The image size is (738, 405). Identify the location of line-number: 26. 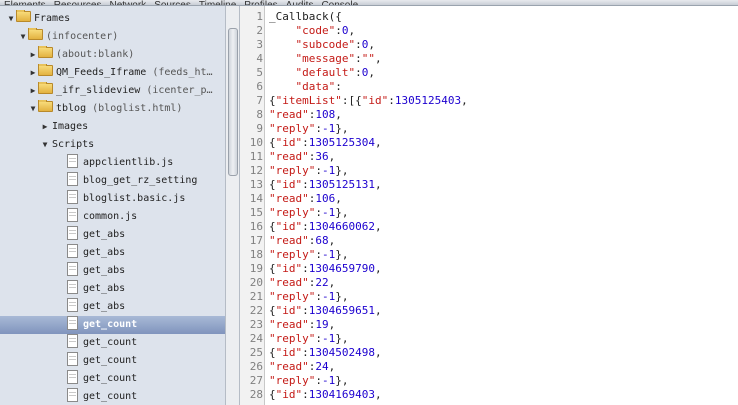
(251, 367).